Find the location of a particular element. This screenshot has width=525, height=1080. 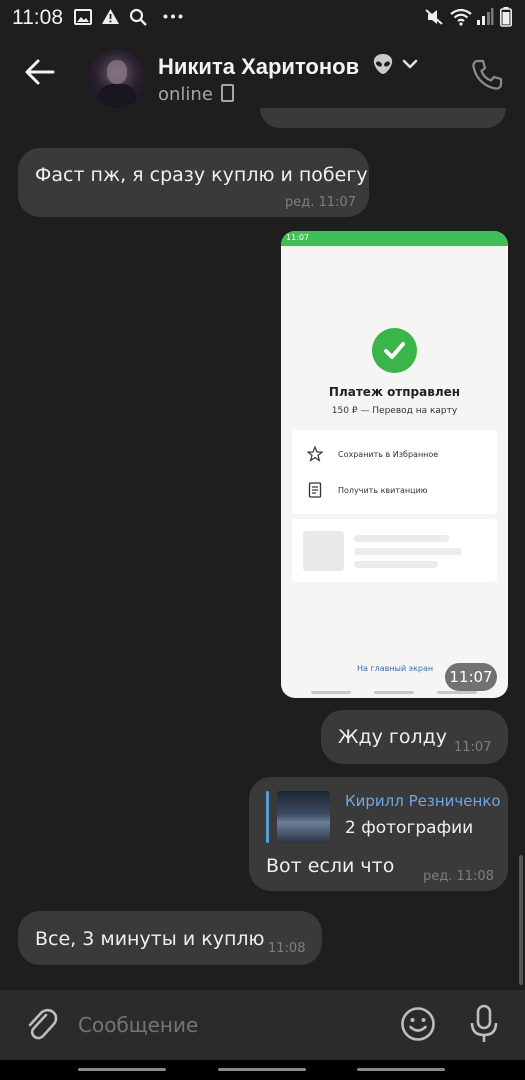

screenshot-status-bar: 11:07 is located at coordinates (394, 238).